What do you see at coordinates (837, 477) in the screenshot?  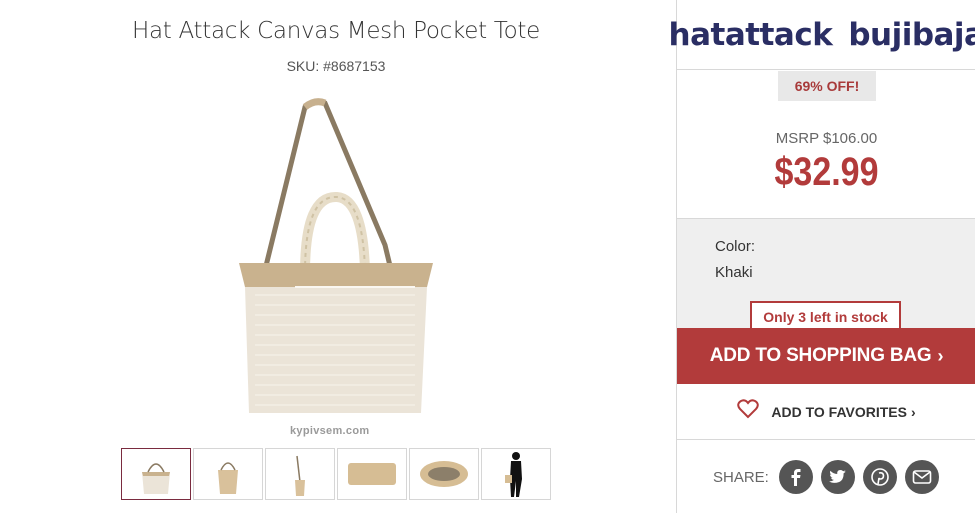 I see `twitter-icon` at bounding box center [837, 477].